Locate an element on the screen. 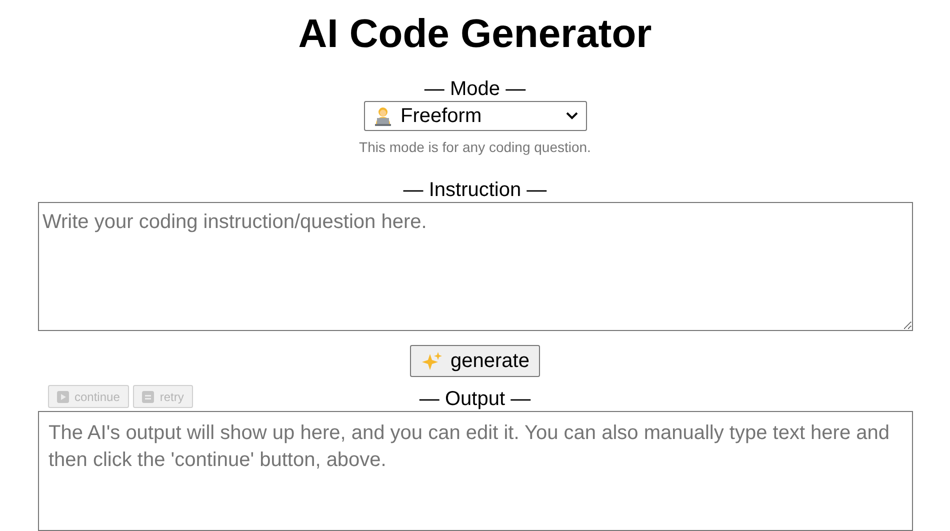 The image size is (950, 531). person-at-laptop-icon is located at coordinates (382, 116).